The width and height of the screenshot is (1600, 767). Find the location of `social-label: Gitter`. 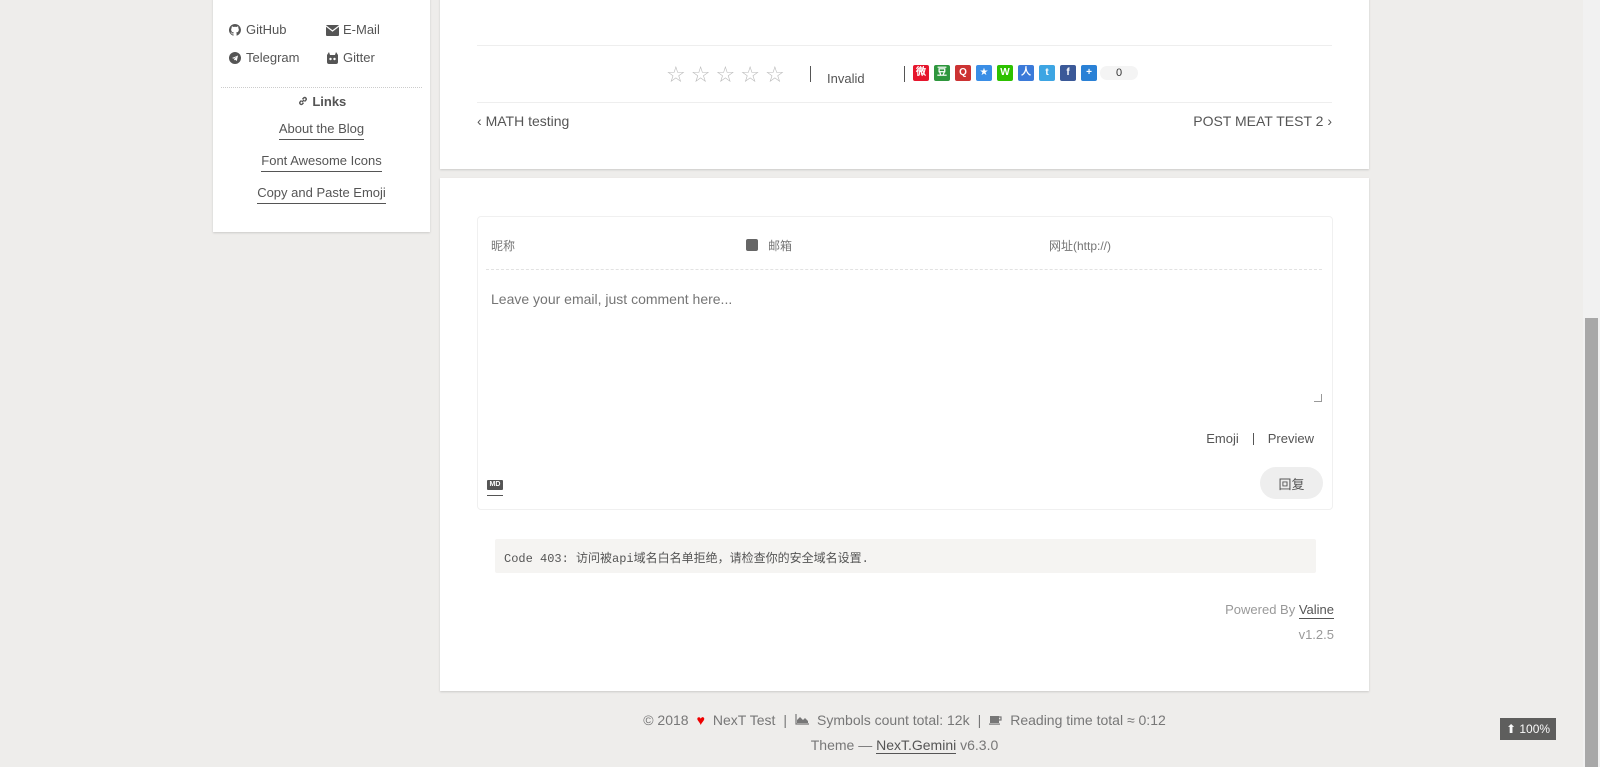

social-label: Gitter is located at coordinates (359, 57).